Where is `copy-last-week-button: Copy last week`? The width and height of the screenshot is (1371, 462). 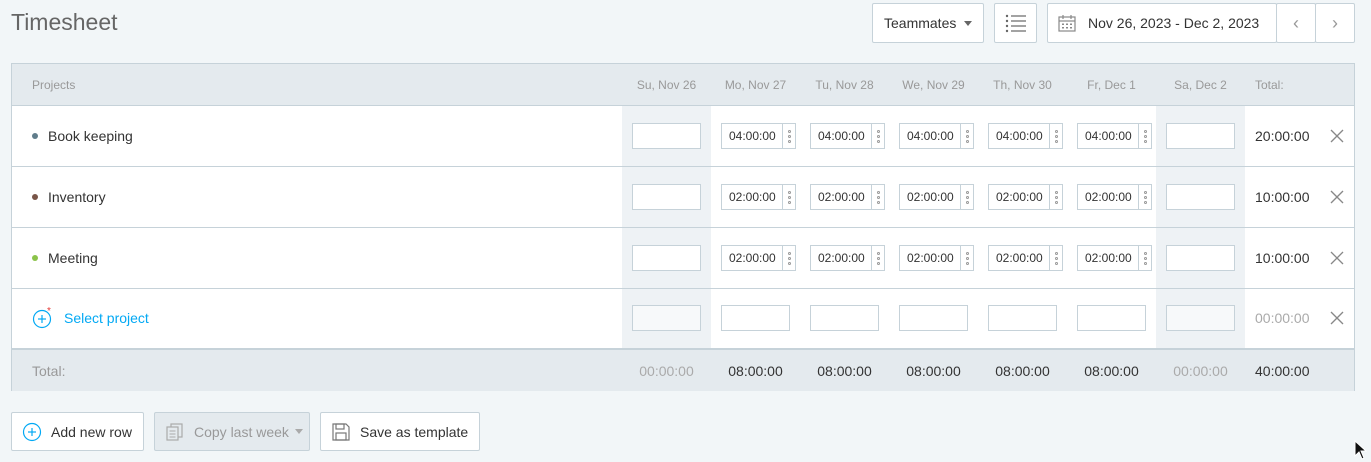
copy-last-week-button: Copy last week is located at coordinates (232, 431).